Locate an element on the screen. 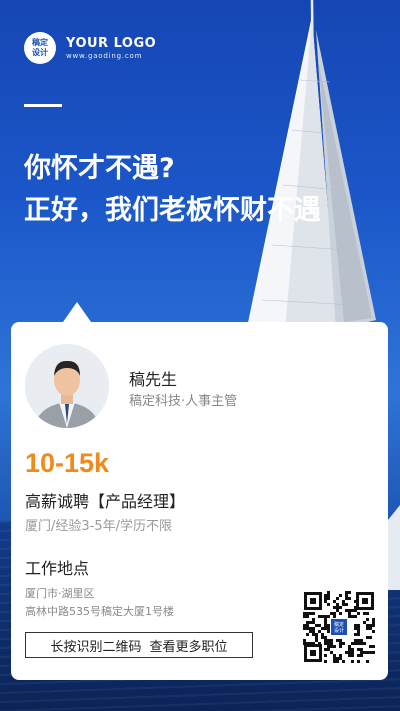 Image resolution: width=400 pixels, height=711 pixels. card-notch is located at coordinates (77, 312).